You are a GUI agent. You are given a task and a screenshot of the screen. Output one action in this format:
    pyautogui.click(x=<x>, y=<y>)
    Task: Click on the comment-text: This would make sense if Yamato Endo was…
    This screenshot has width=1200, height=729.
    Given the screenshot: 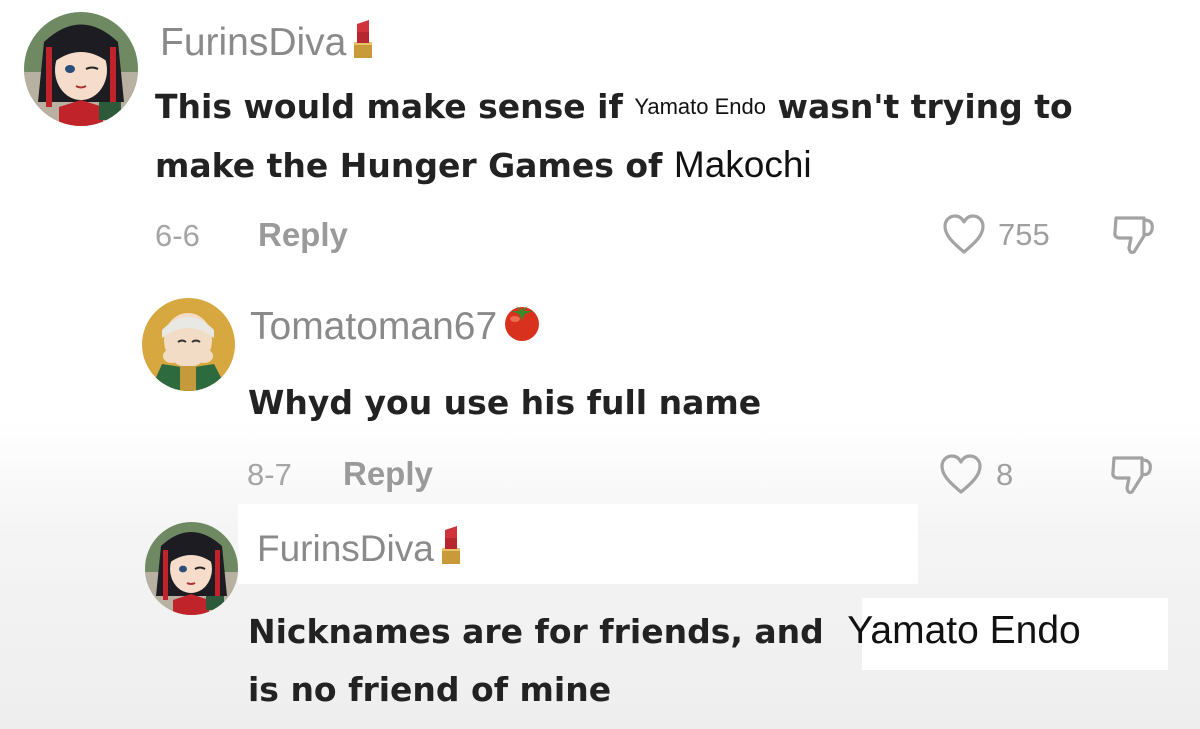 What is the action you would take?
    pyautogui.click(x=614, y=136)
    